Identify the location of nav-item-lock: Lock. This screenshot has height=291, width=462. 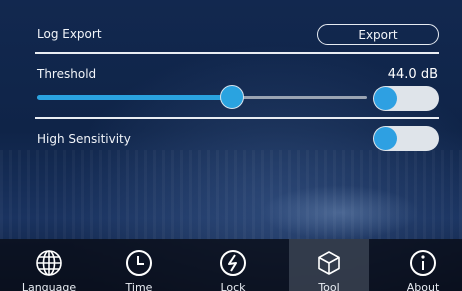
(233, 265).